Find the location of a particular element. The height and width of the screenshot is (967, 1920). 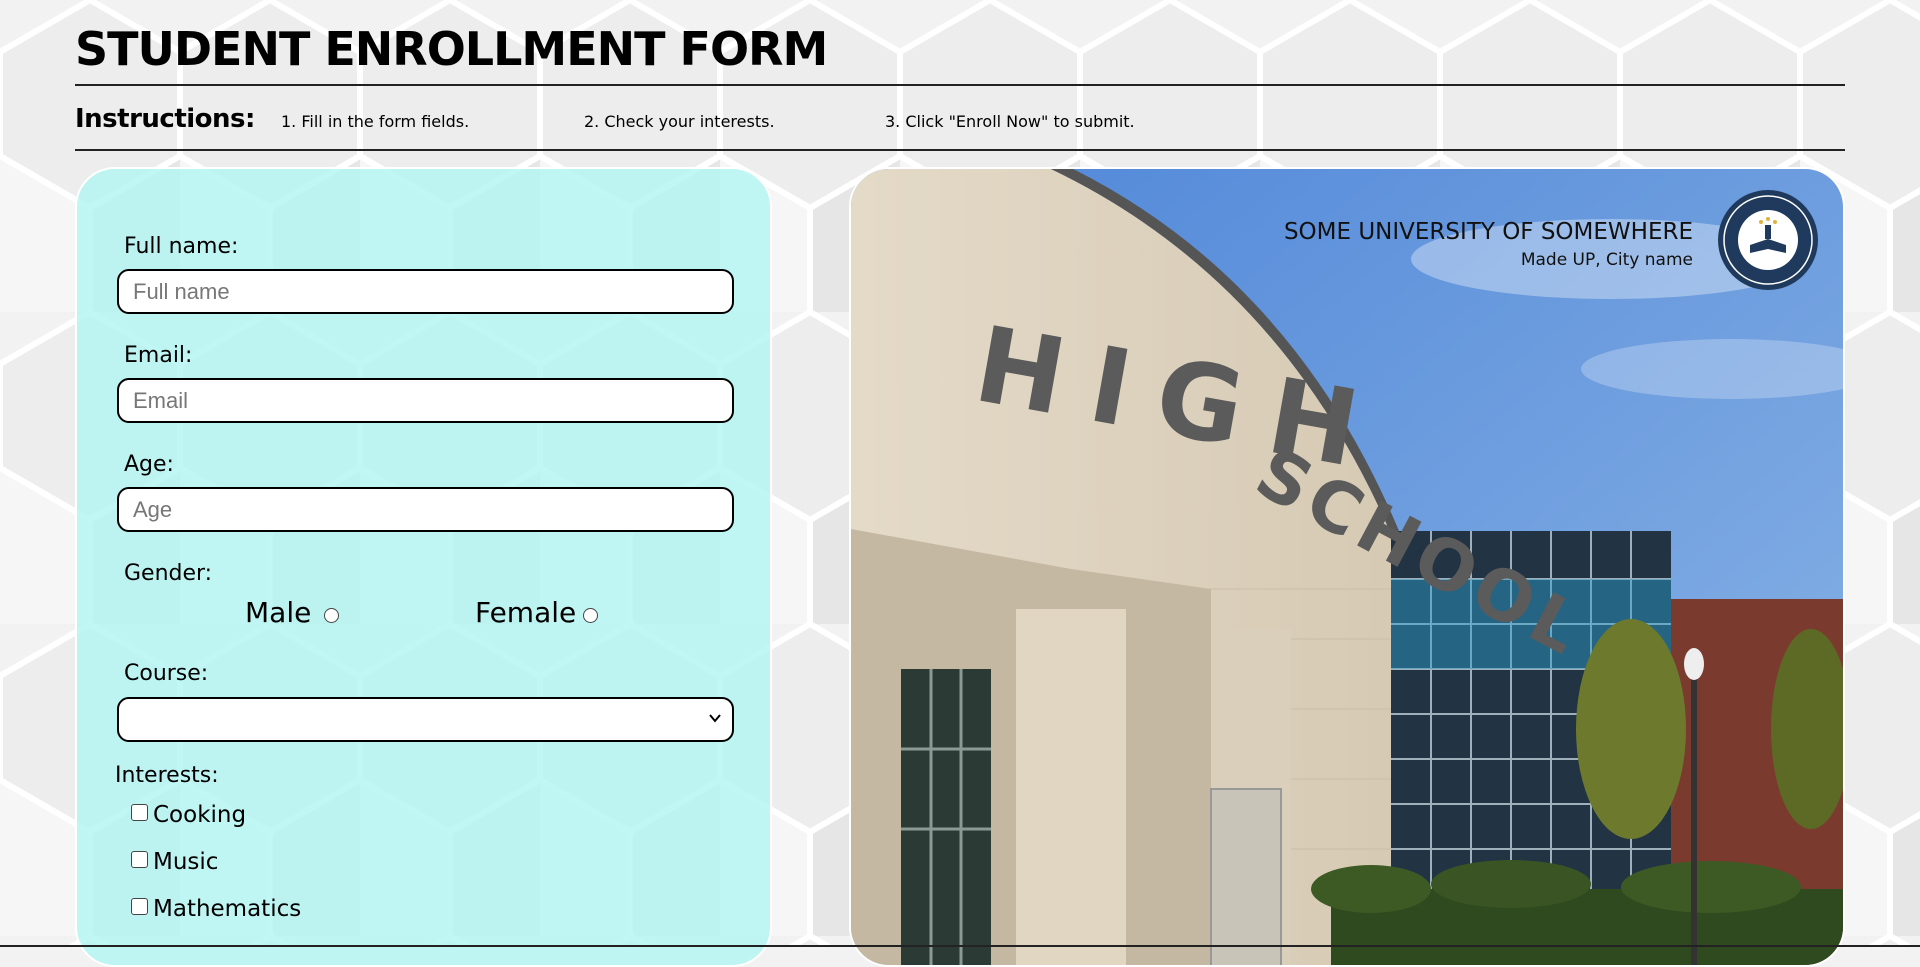

interests-label: Interests: is located at coordinates (167, 775).